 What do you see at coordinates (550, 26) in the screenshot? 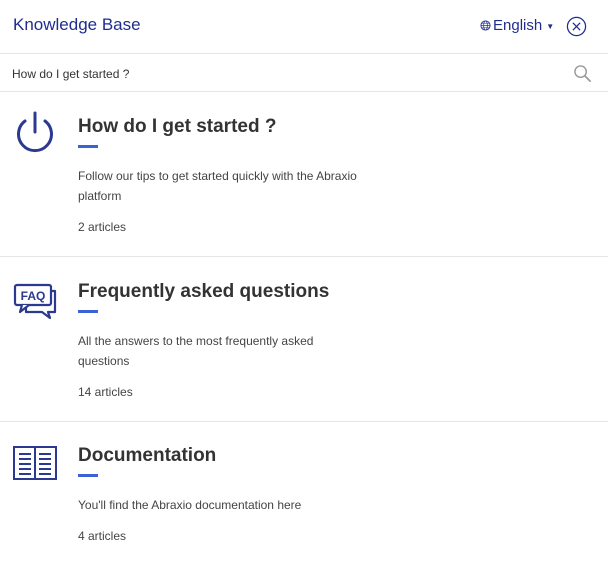
I see `chevron-down-icon: ▼` at bounding box center [550, 26].